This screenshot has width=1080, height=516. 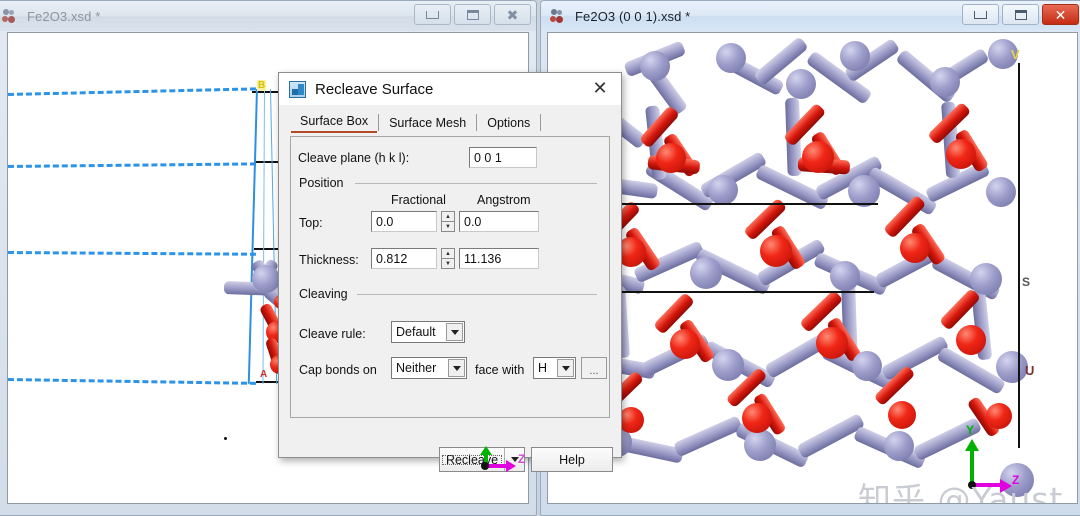 I want to click on tab-surface-mesh: Surface Mesh, so click(x=427, y=123).